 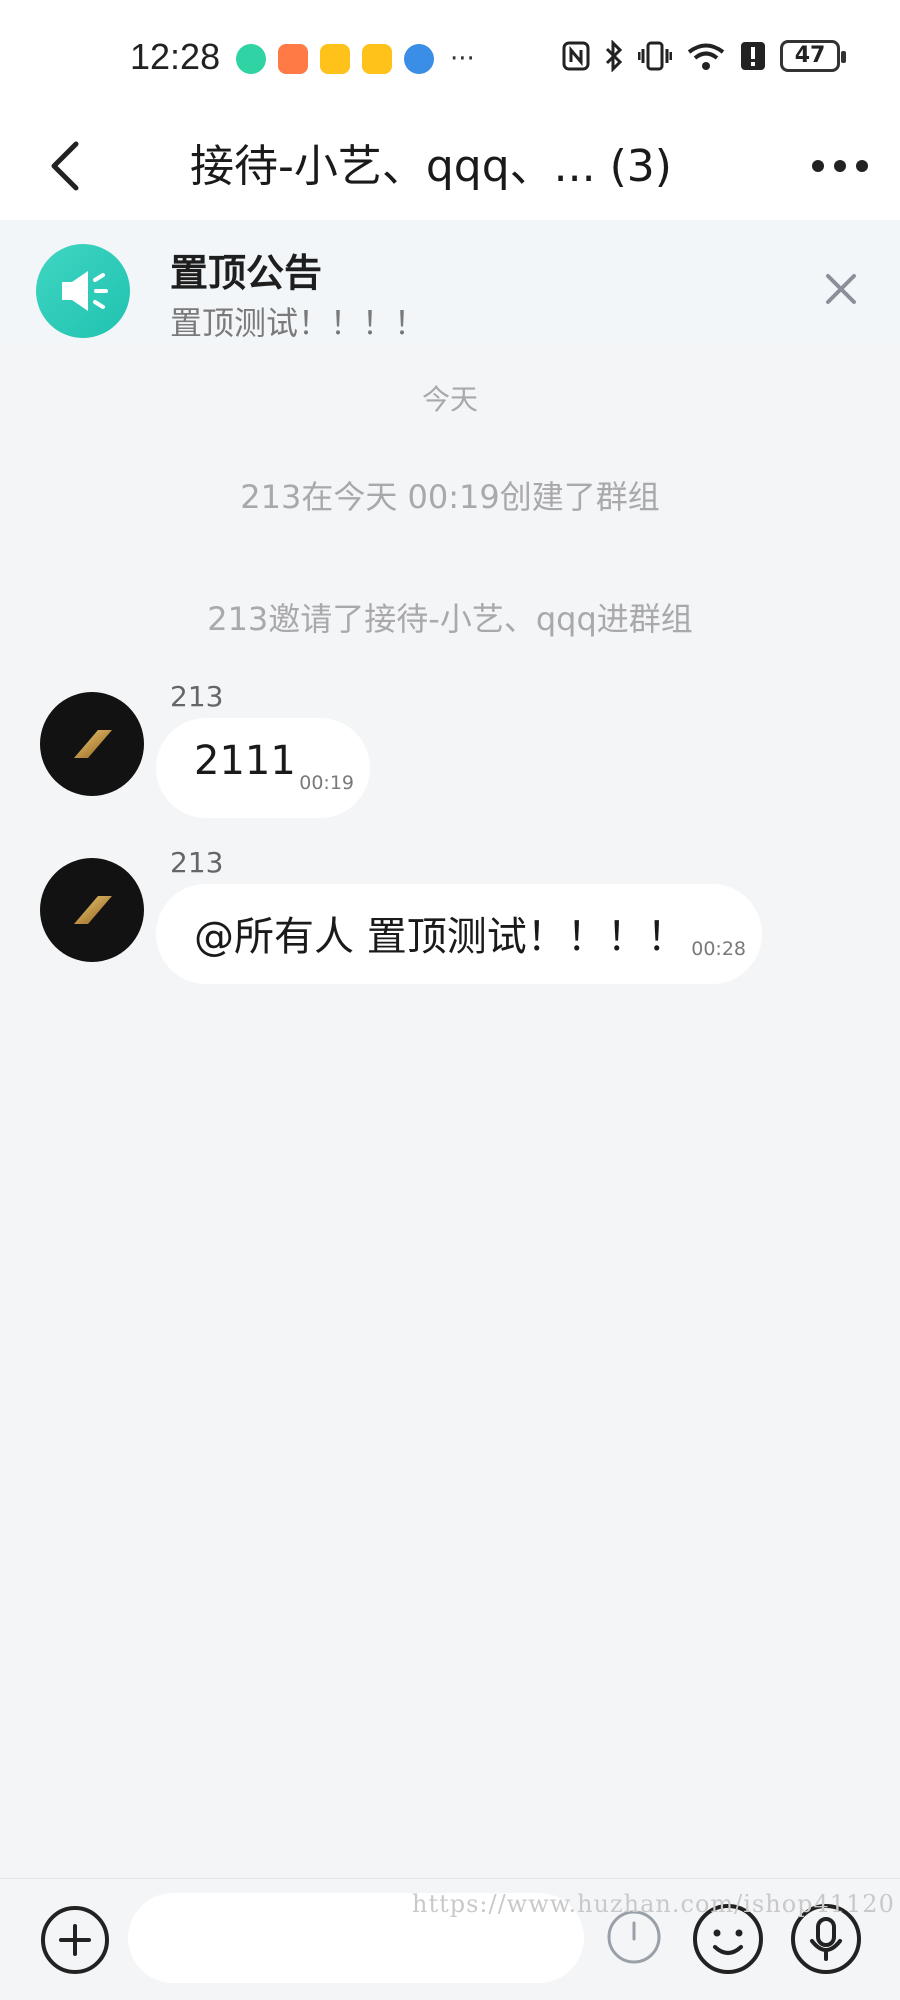 I want to click on chat-header: 接待-小艺、qqq、... (3), so click(x=450, y=166).